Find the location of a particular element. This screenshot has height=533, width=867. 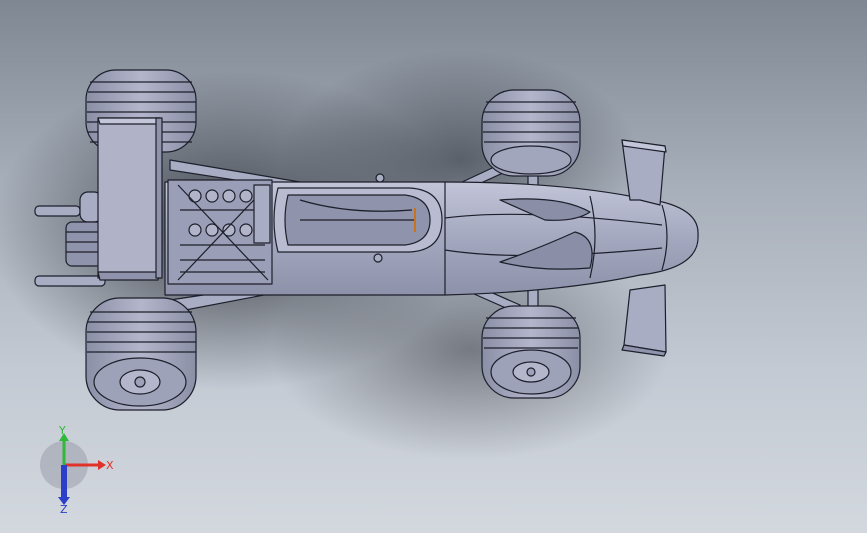

front-right-tire is located at coordinates (531, 352).